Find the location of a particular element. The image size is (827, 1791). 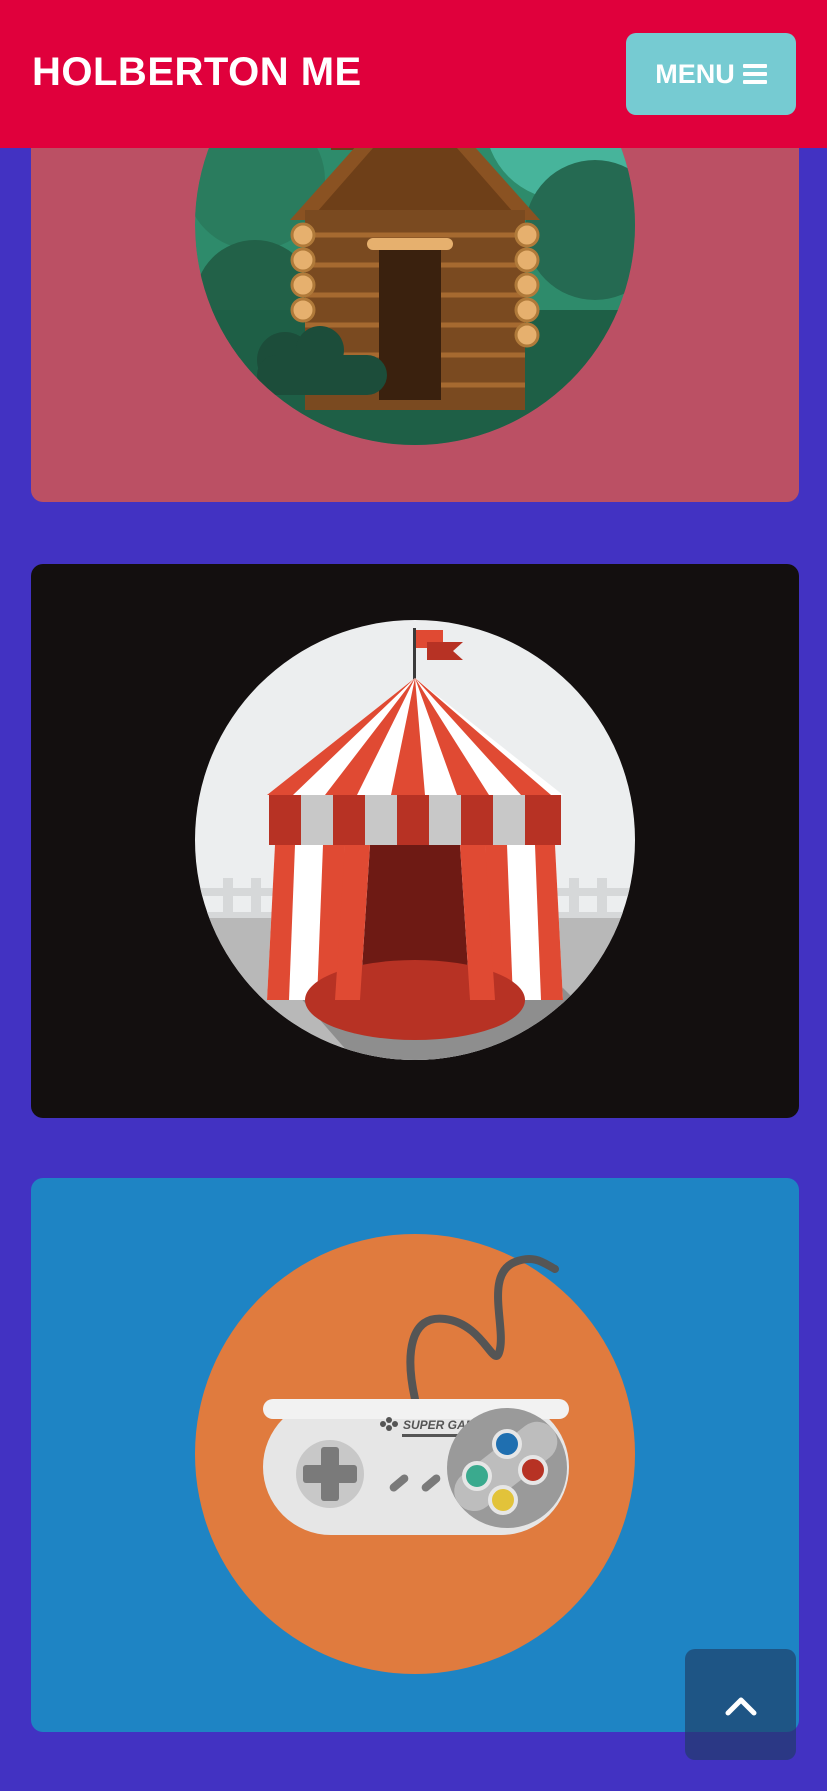

game-controller-illustration: SUPER GAME is located at coordinates (415, 1454).